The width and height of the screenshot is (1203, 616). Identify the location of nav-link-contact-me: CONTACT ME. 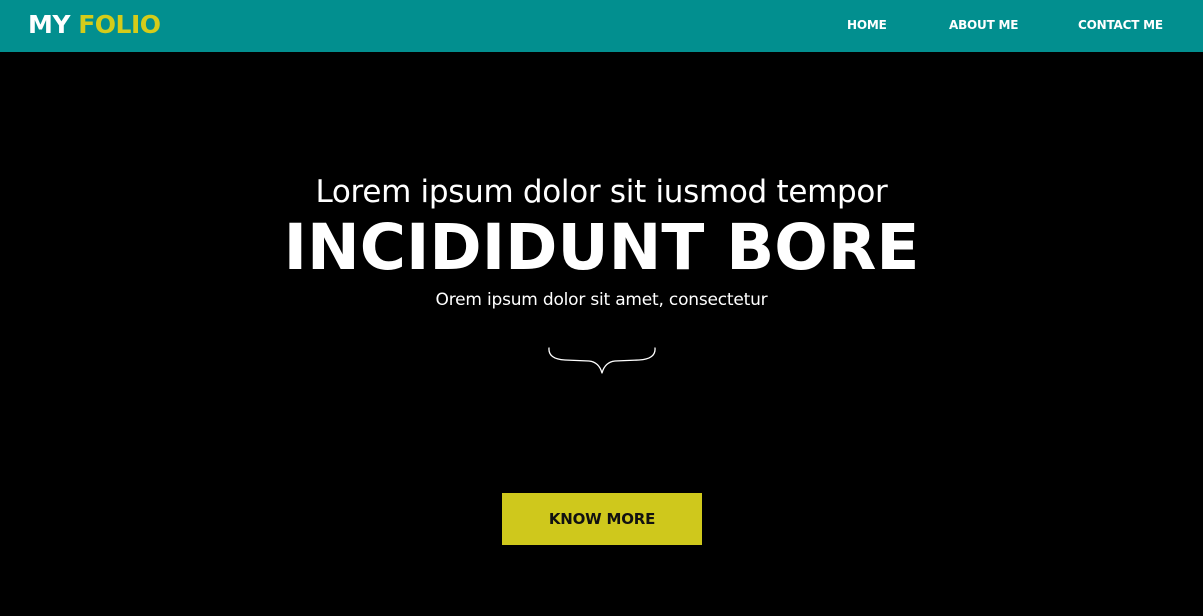
(1120, 25).